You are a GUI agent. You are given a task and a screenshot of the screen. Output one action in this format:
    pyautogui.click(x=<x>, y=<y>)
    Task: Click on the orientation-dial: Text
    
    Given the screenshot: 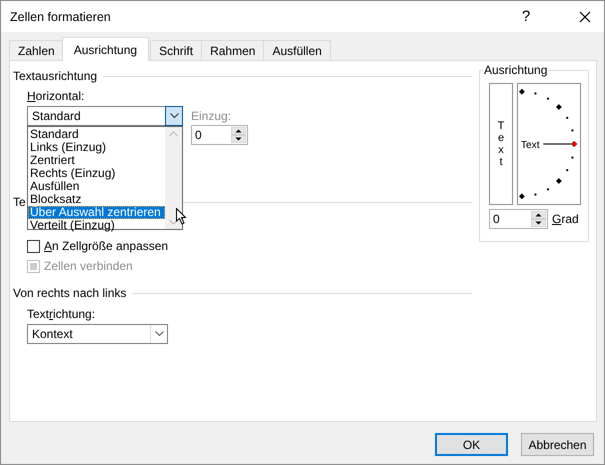 What is the action you would take?
    pyautogui.click(x=549, y=144)
    